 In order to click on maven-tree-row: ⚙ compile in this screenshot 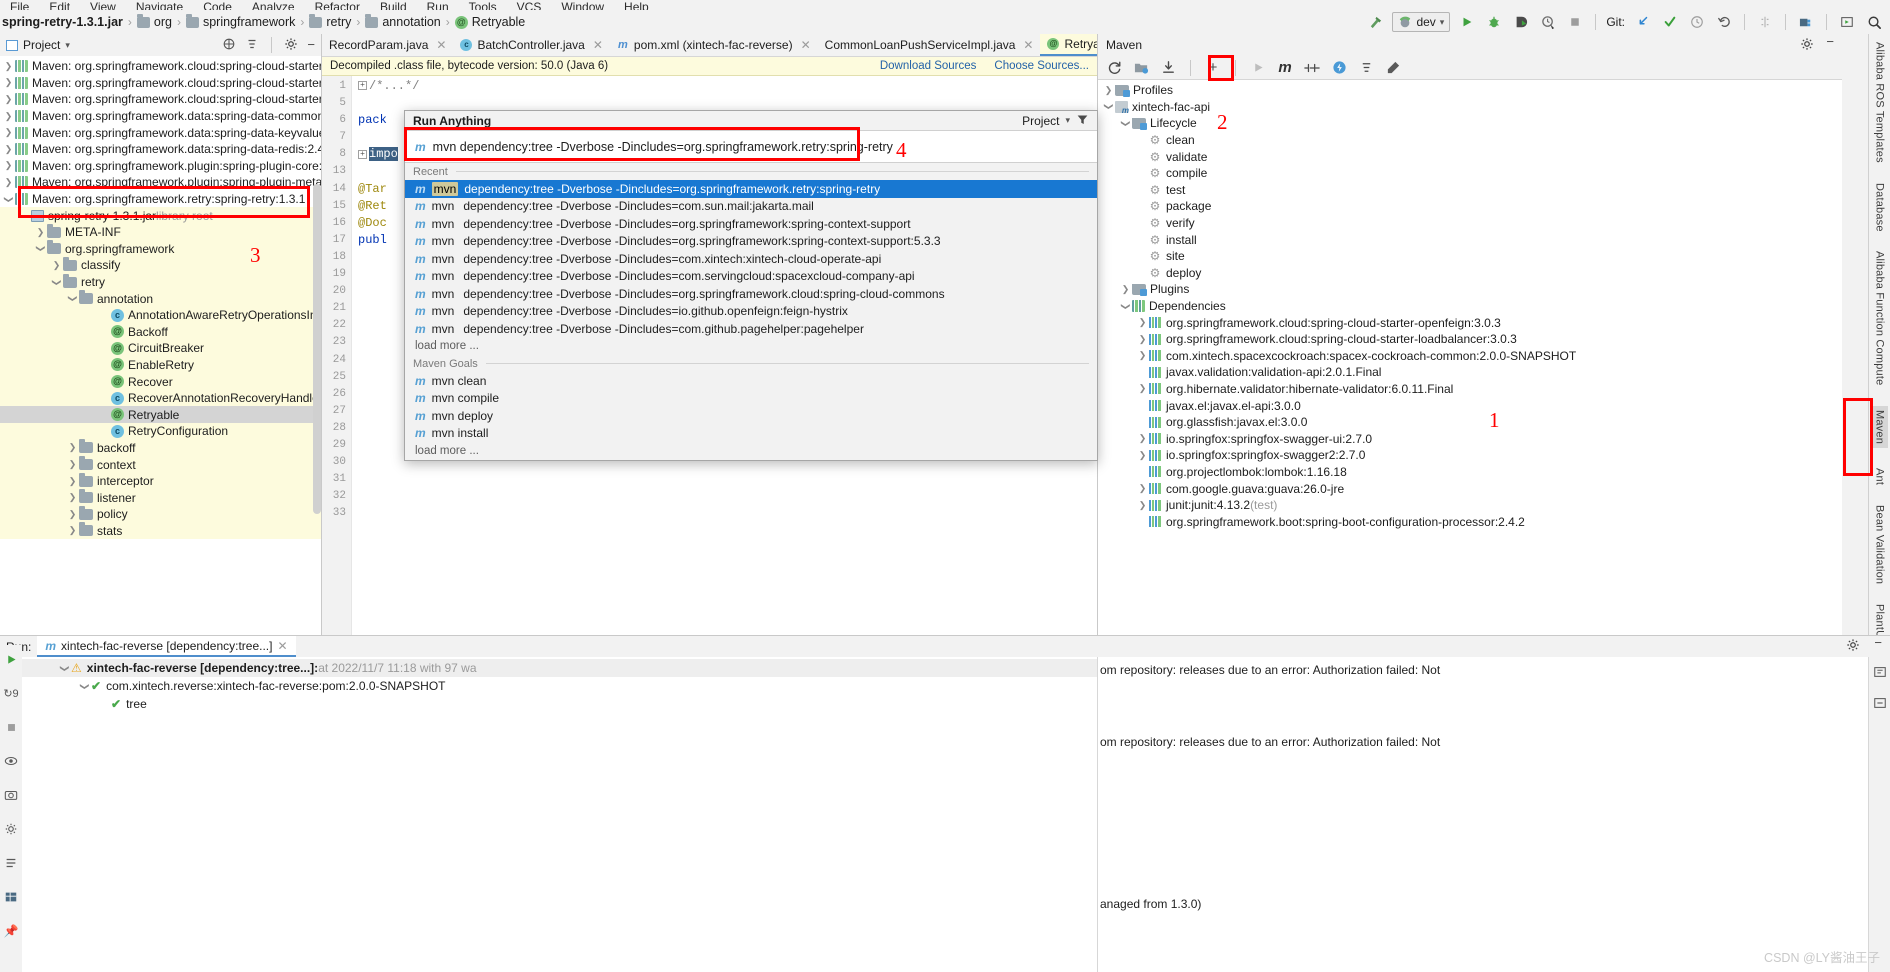, I will do `click(1470, 173)`.